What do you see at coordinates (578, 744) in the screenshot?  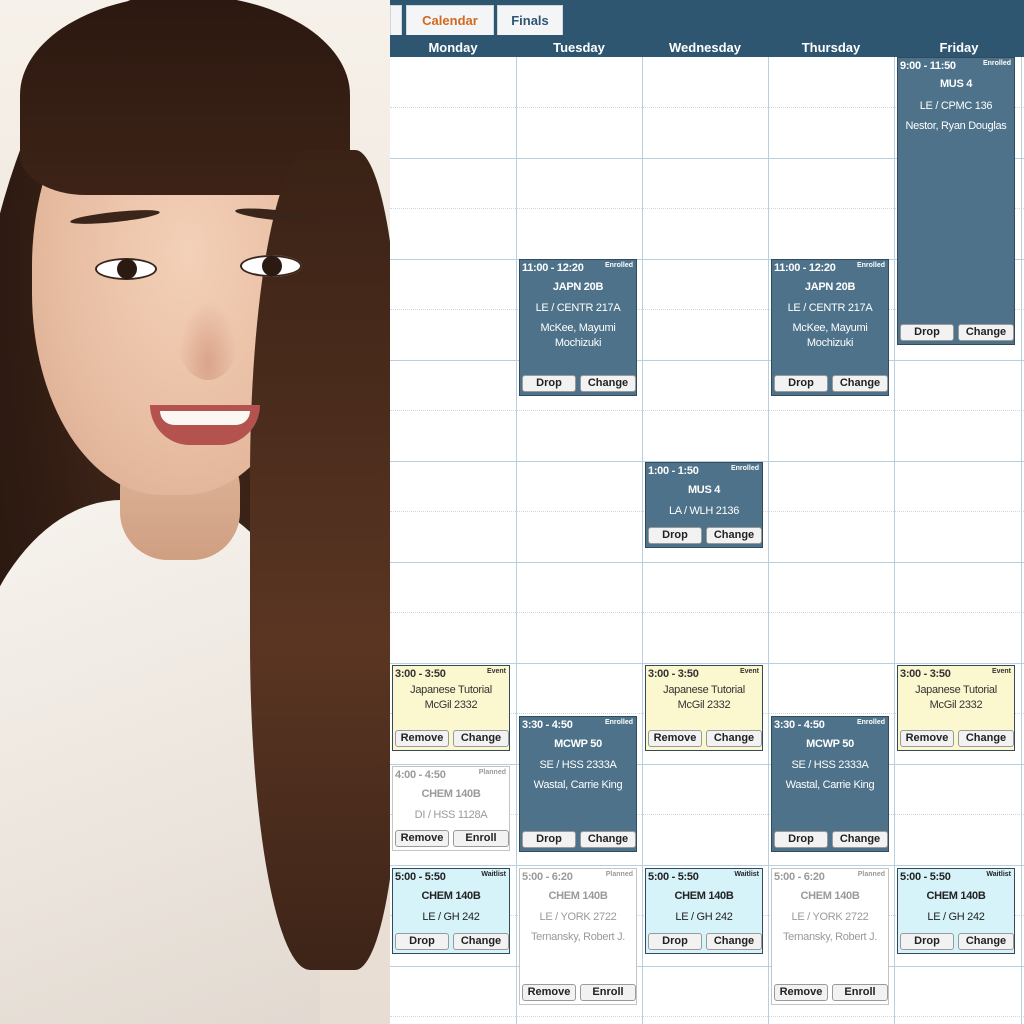 I see `course-title: MCWP 50` at bounding box center [578, 744].